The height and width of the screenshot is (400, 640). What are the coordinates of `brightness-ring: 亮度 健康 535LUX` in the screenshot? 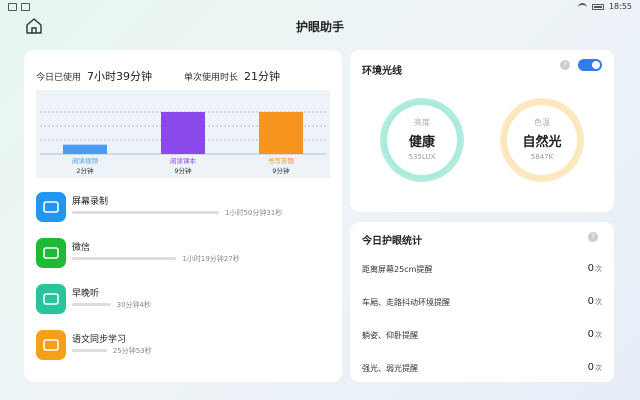 It's located at (422, 140).